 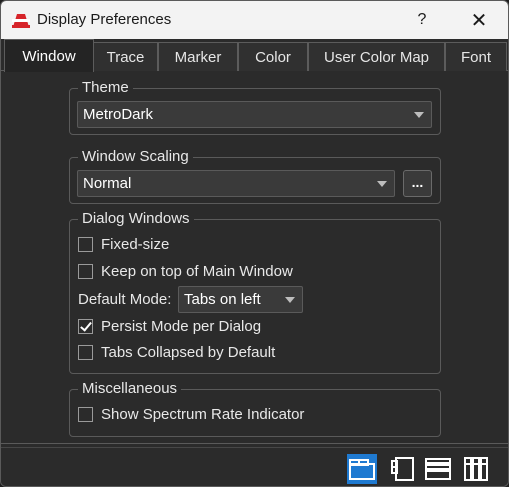 What do you see at coordinates (376, 56) in the screenshot?
I see `tab-user-color-map: User Color Map` at bounding box center [376, 56].